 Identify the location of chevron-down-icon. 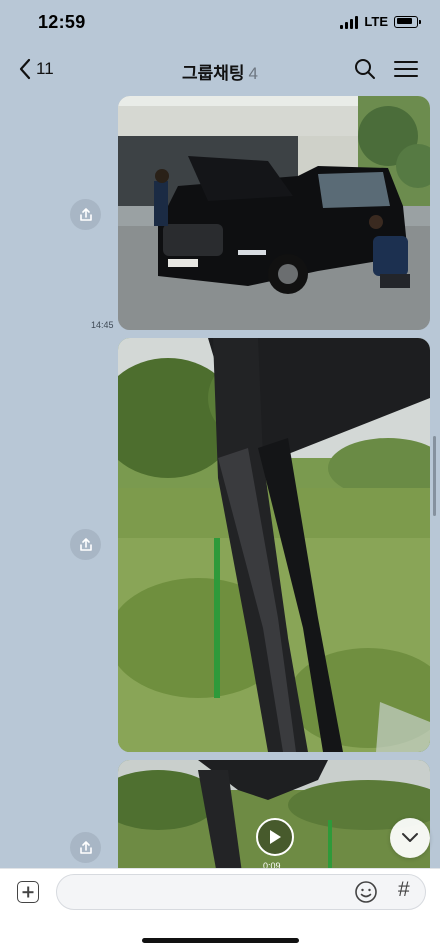
(410, 837).